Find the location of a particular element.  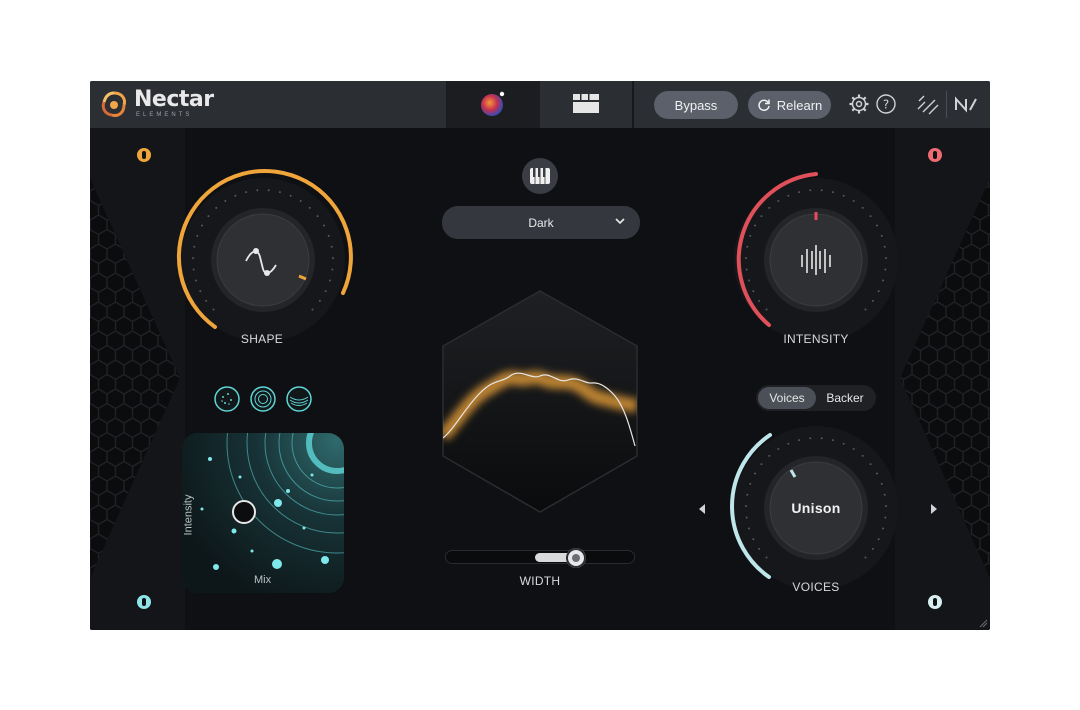

gear-icon is located at coordinates (859, 104).